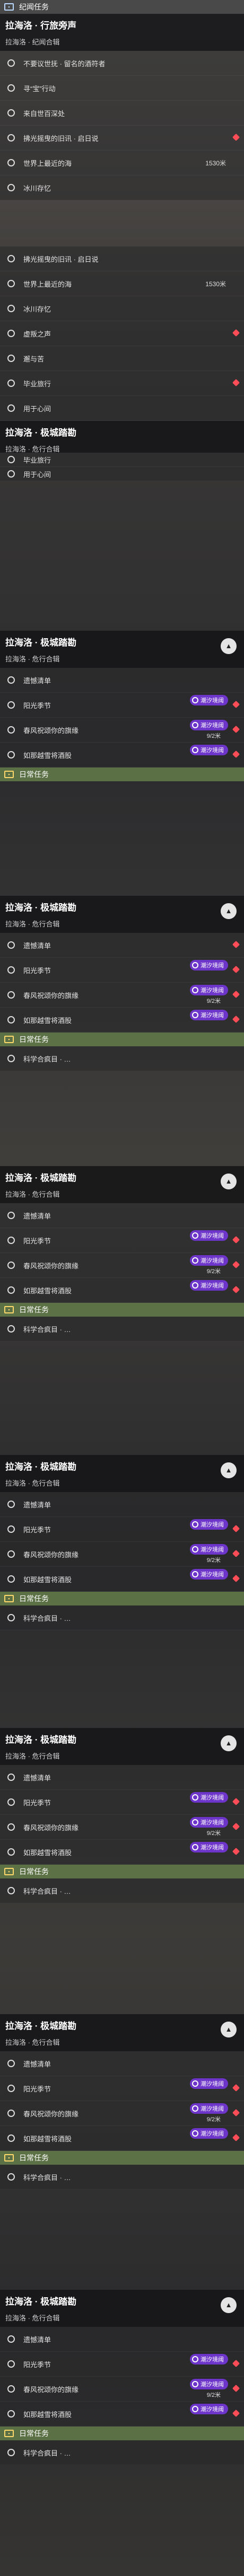  I want to click on calendar-icon: ▪, so click(9, 2158).